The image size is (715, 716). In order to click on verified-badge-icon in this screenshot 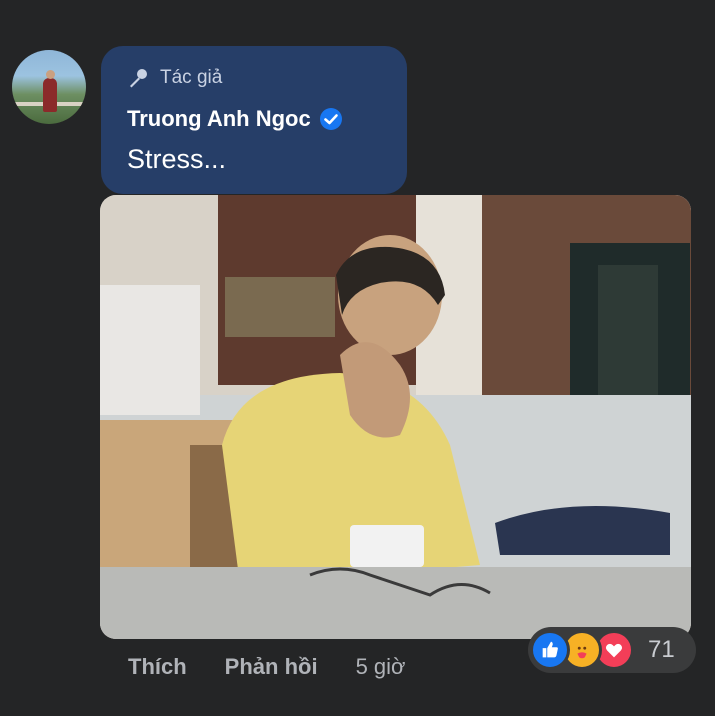, I will do `click(331, 119)`.